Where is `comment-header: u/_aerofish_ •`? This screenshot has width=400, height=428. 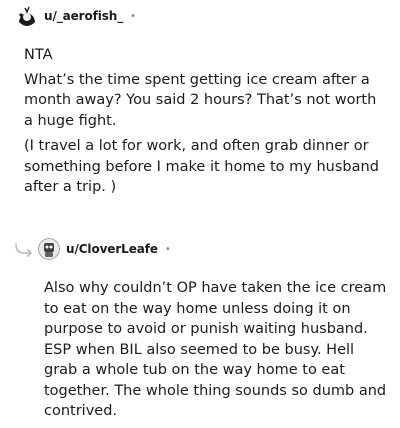 comment-header: u/_aerofish_ • is located at coordinates (76, 16).